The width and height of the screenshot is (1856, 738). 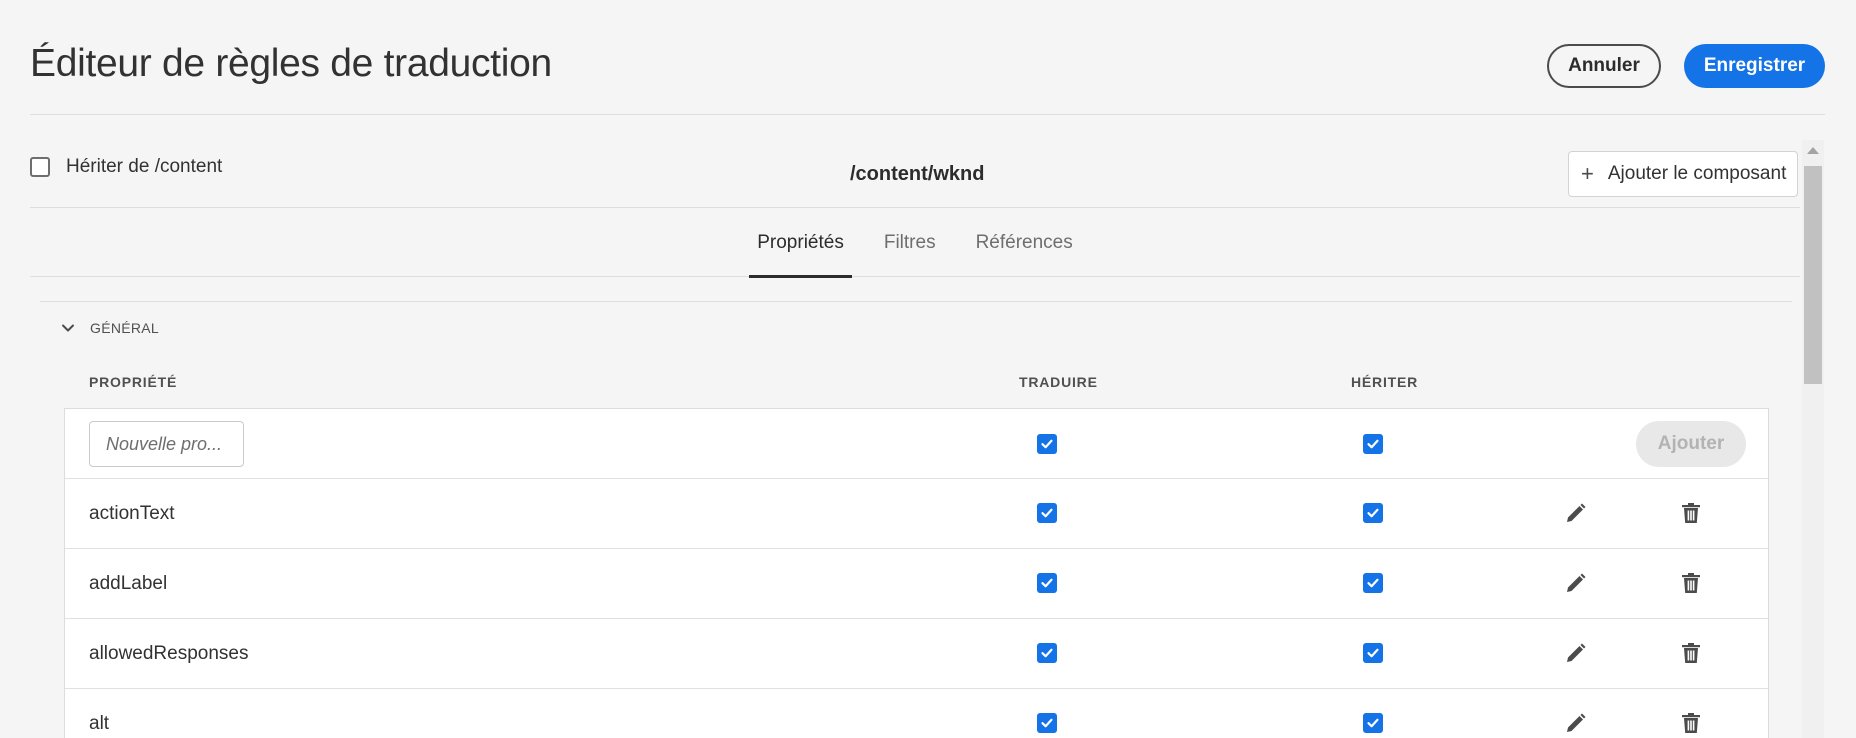 I want to click on add-component-button: + Ajouter le composant, so click(x=1683, y=174).